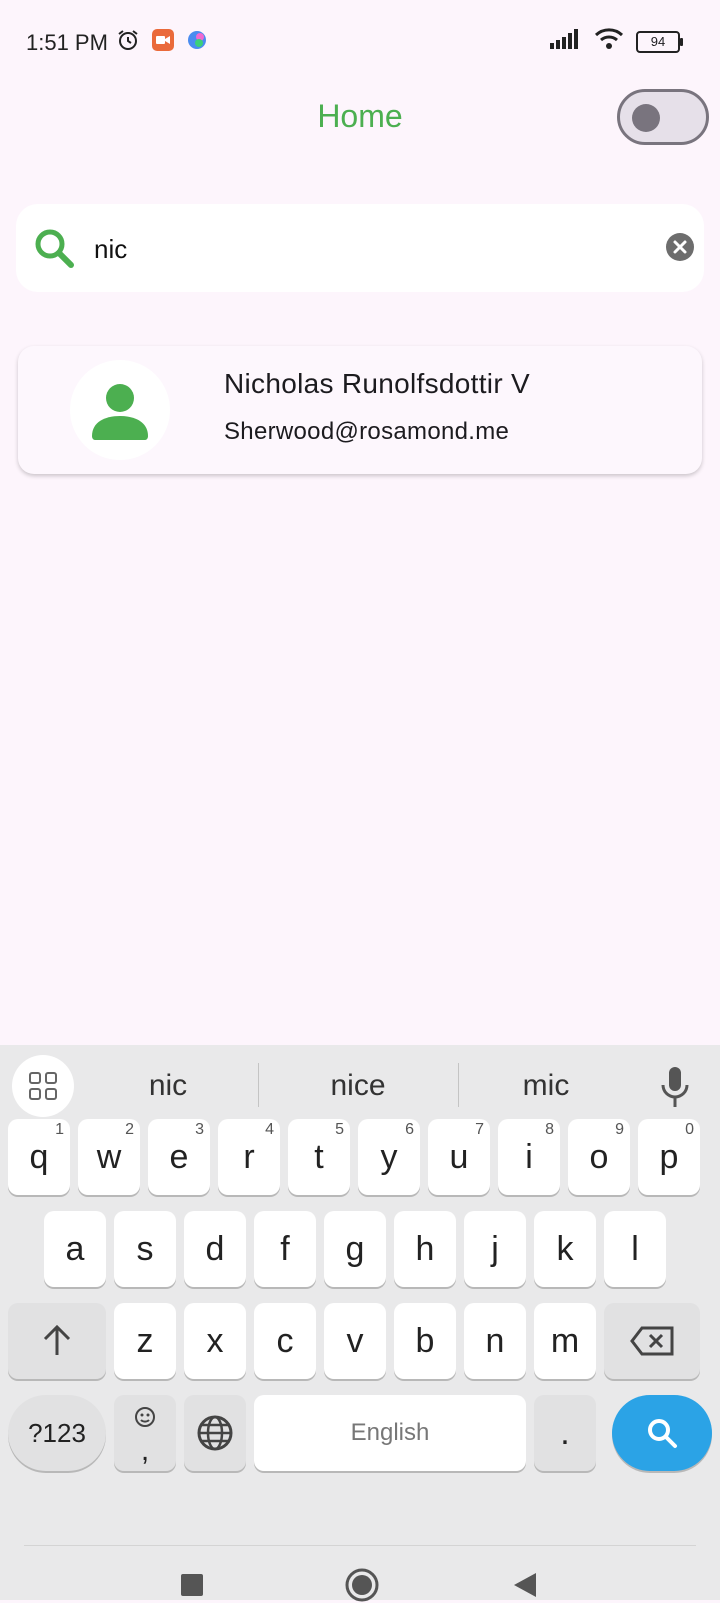  I want to click on key-label: u, so click(459, 1157).